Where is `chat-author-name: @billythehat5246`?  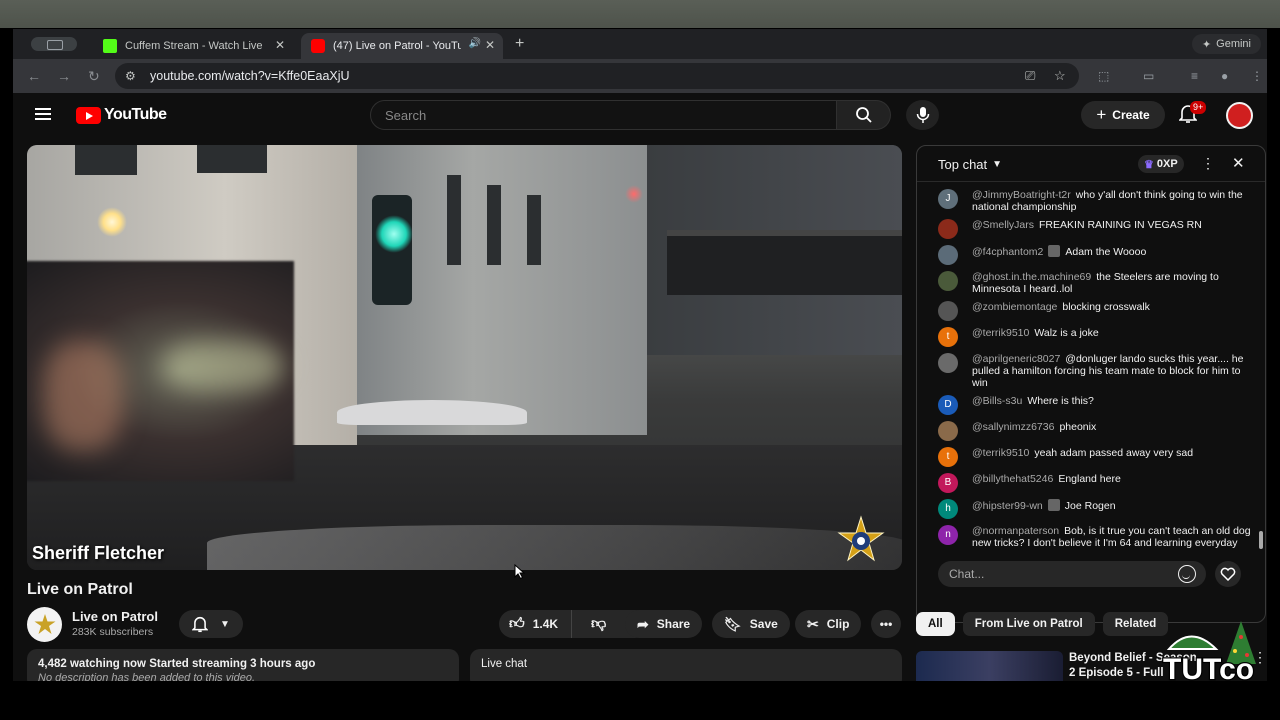 chat-author-name: @billythehat5246 is located at coordinates (1012, 479).